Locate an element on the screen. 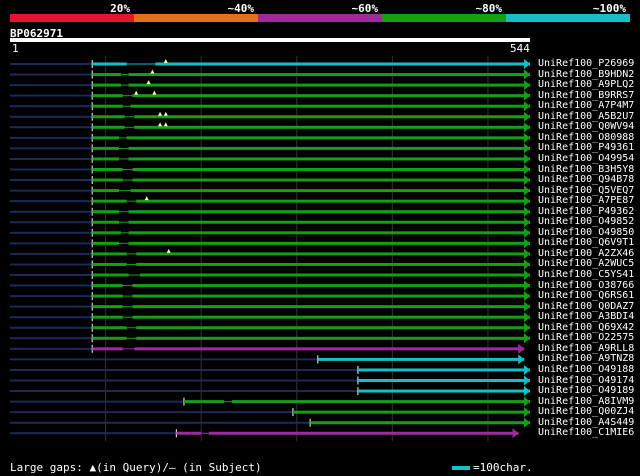  hit-label: UniRef100_B9RRS7 is located at coordinates (586, 95).